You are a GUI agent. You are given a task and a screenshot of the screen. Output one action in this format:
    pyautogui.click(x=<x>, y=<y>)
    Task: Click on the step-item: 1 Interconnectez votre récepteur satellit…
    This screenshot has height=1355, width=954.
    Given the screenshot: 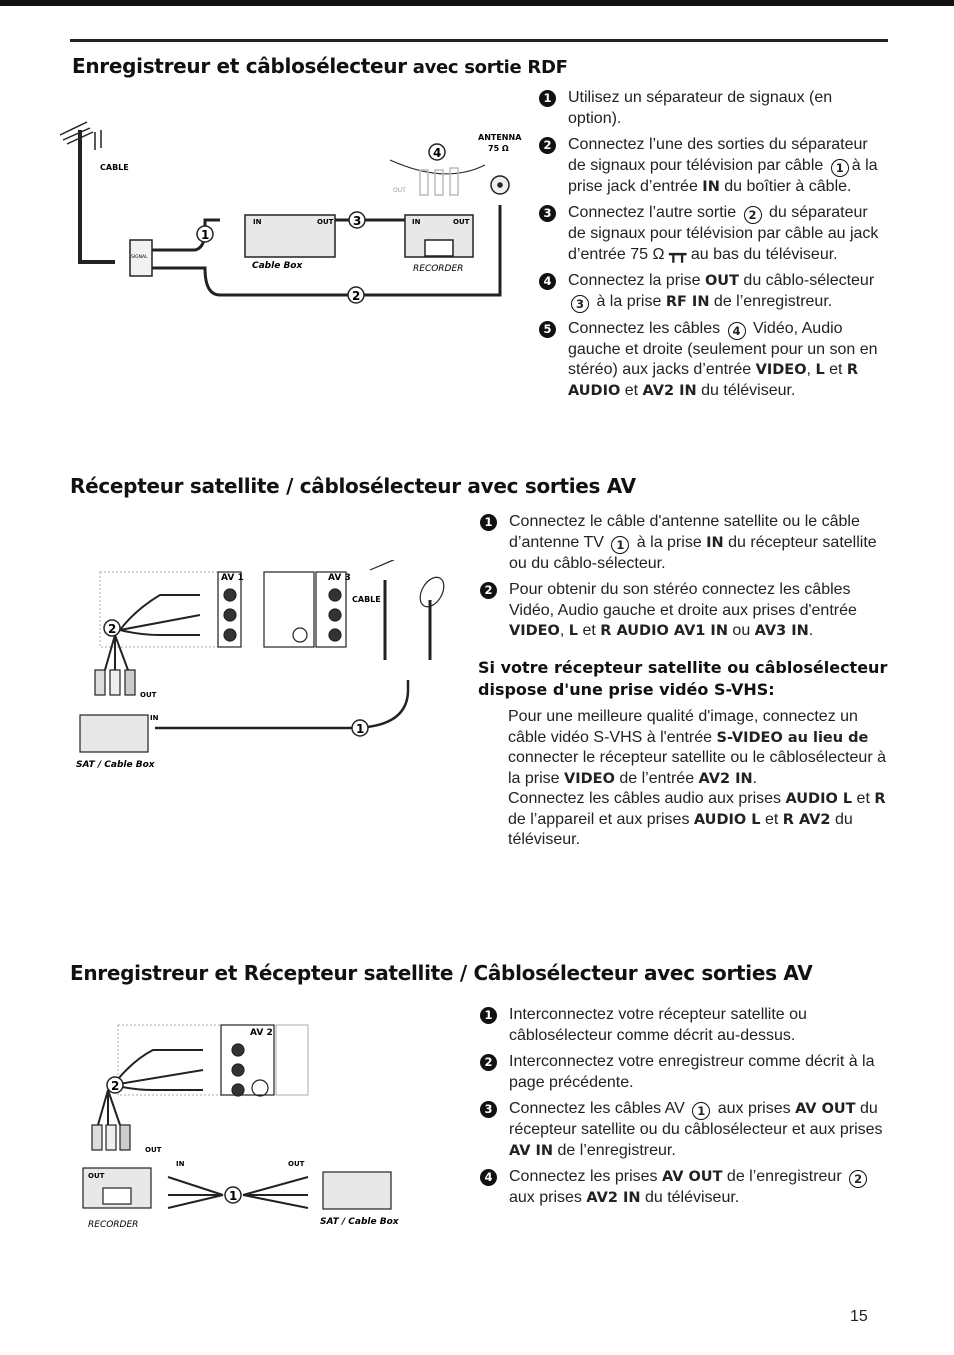 What is the action you would take?
    pyautogui.click(x=685, y=1025)
    